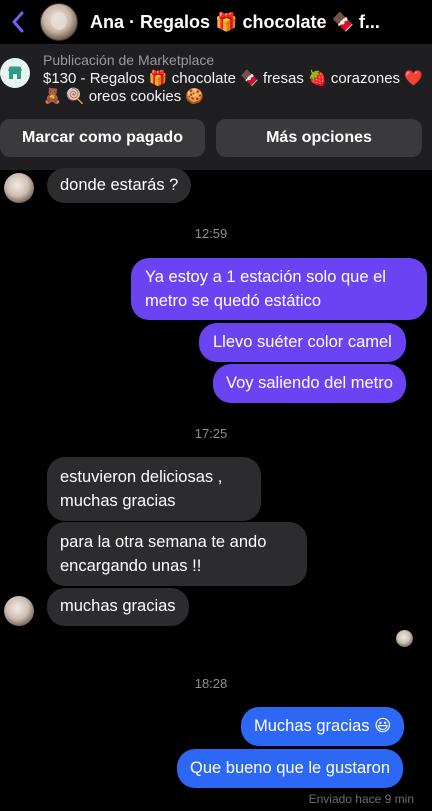  What do you see at coordinates (319, 138) in the screenshot?
I see `more-options-button: Más opciones` at bounding box center [319, 138].